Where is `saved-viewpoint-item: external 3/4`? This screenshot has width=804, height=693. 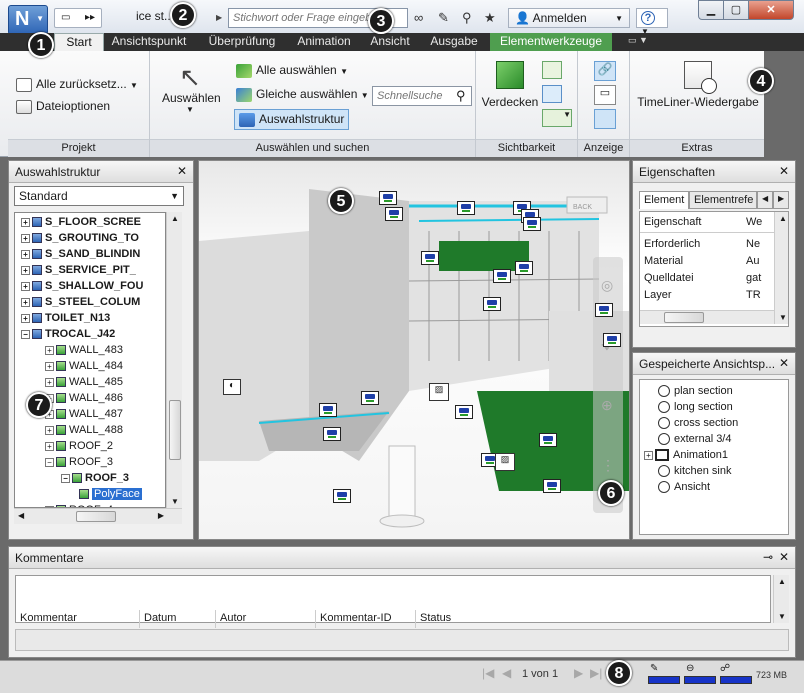 saved-viewpoint-item: external 3/4 is located at coordinates (694, 440).